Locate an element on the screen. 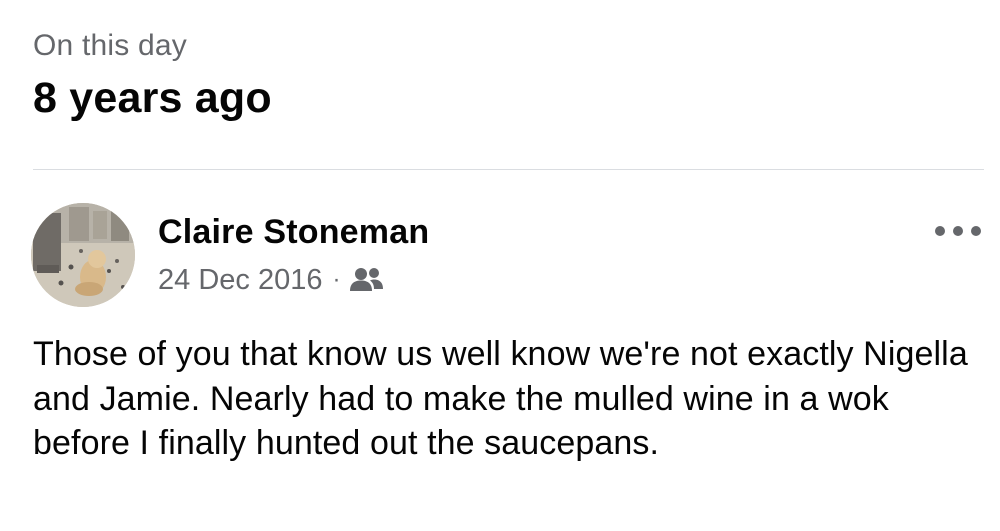 This screenshot has width=1000, height=531. avatar is located at coordinates (83, 255).